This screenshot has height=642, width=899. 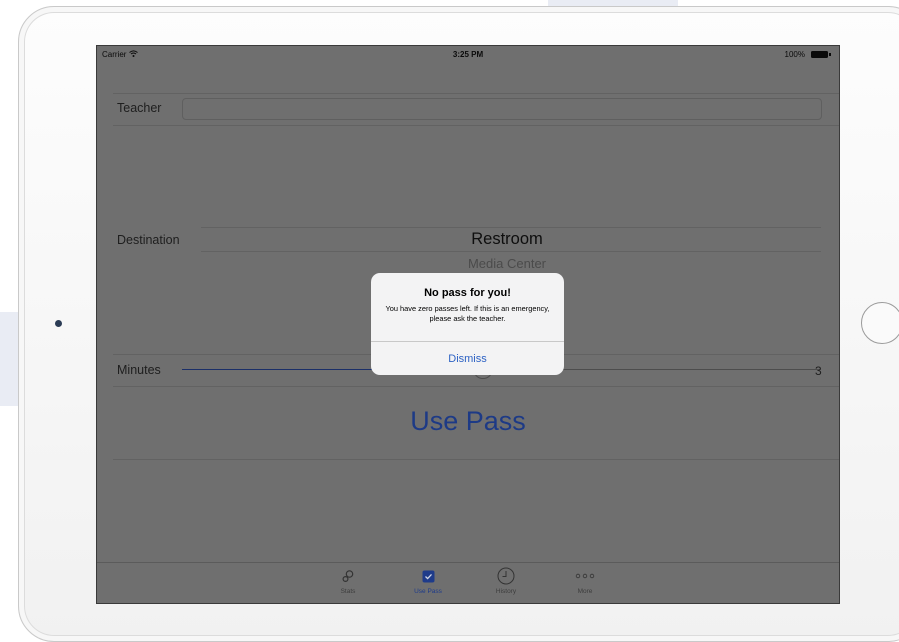 What do you see at coordinates (148, 240) in the screenshot?
I see `destination-label: Destination` at bounding box center [148, 240].